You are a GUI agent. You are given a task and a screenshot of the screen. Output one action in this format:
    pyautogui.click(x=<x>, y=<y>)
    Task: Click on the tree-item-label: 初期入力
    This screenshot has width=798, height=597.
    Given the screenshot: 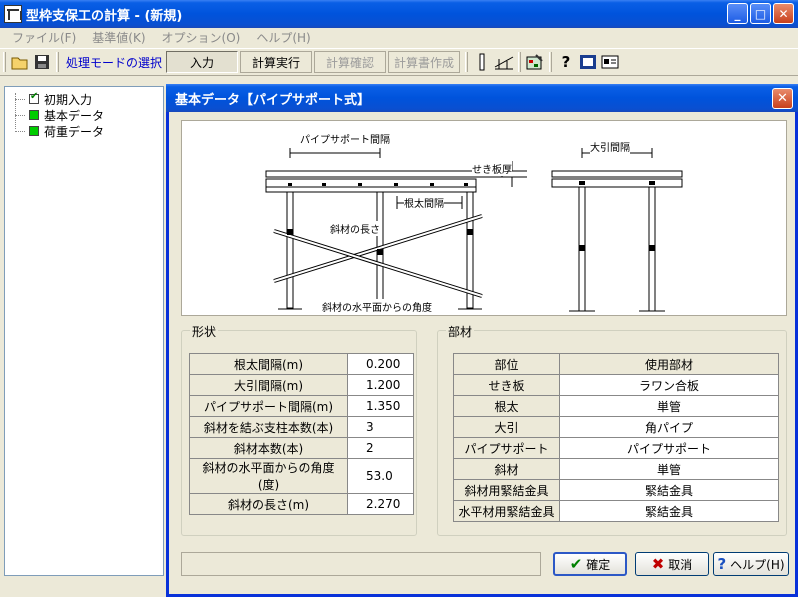 What is the action you would take?
    pyautogui.click(x=68, y=99)
    